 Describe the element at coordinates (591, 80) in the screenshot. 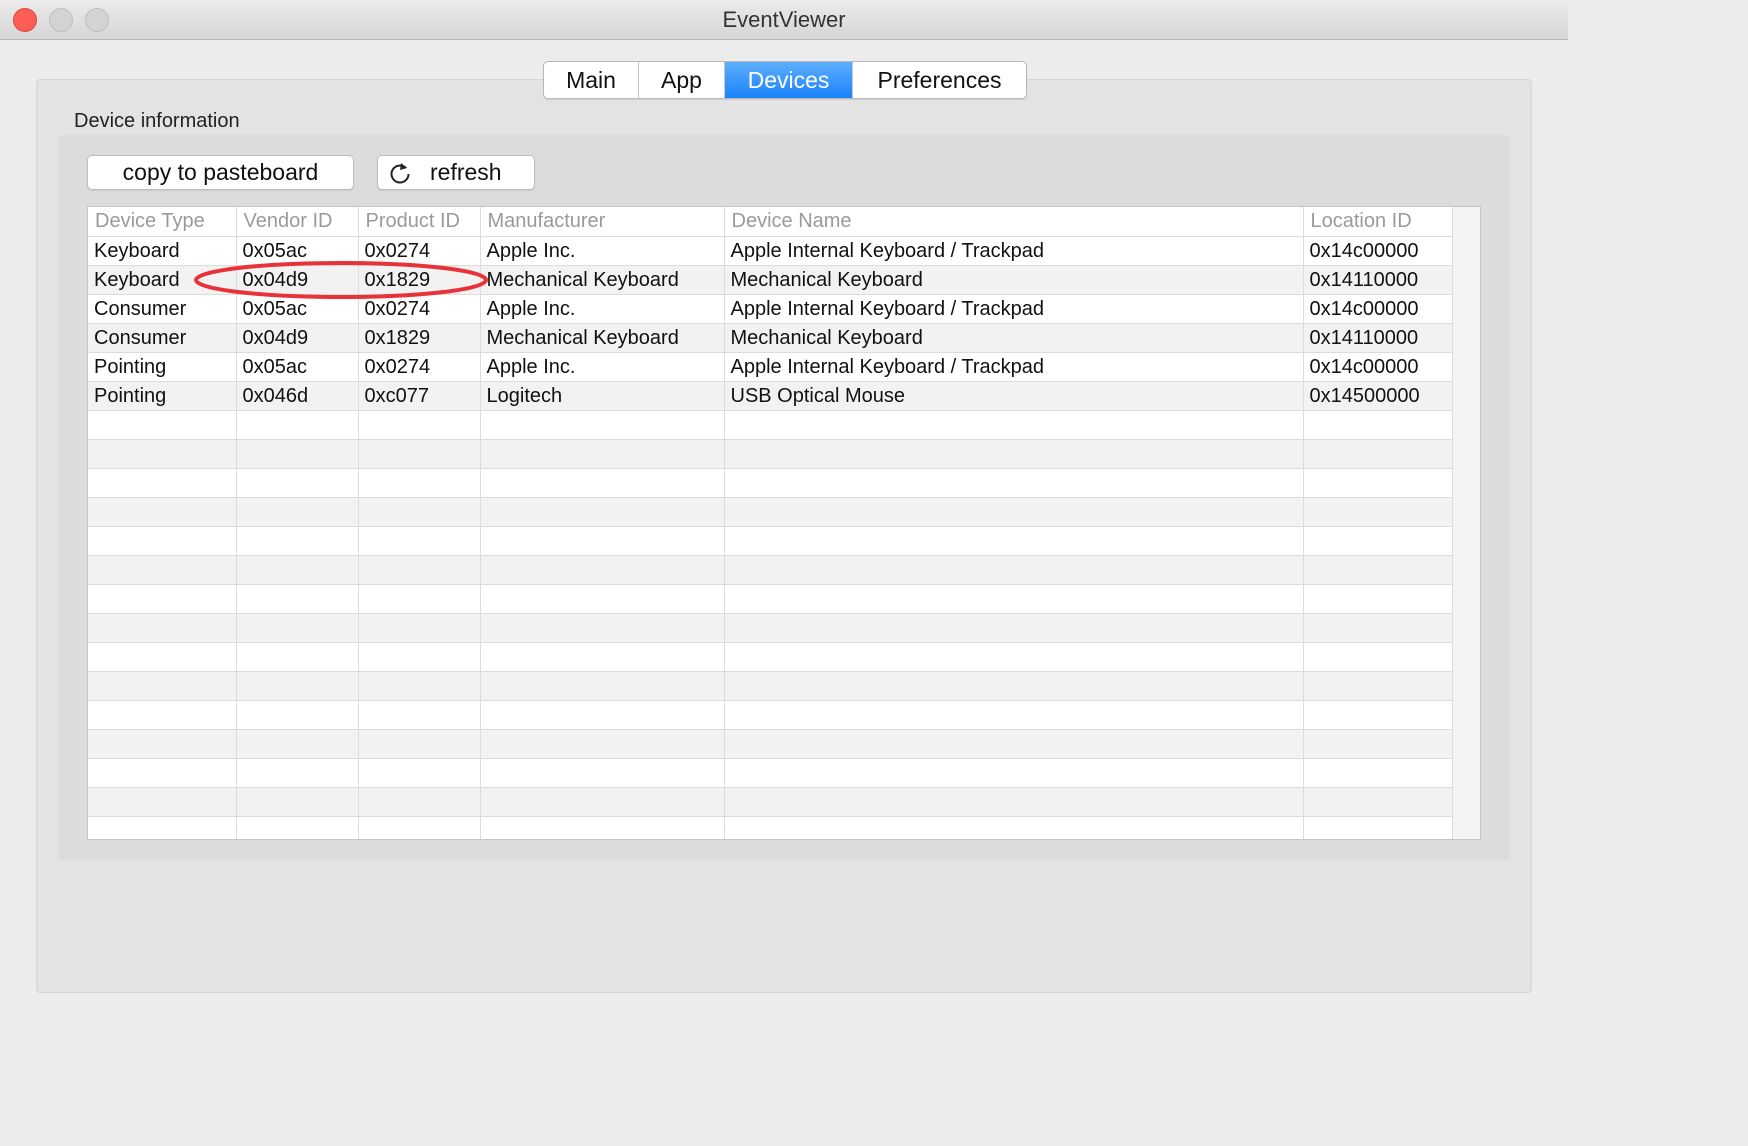

I see `tab-main: Main` at that location.